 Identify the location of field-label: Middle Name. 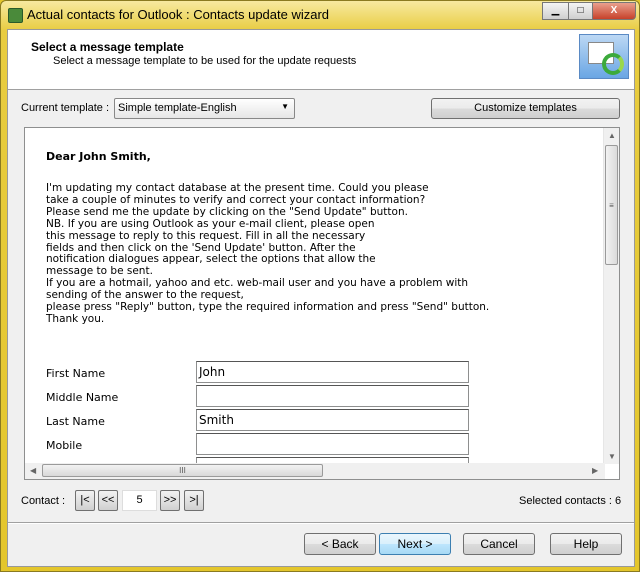
(82, 397).